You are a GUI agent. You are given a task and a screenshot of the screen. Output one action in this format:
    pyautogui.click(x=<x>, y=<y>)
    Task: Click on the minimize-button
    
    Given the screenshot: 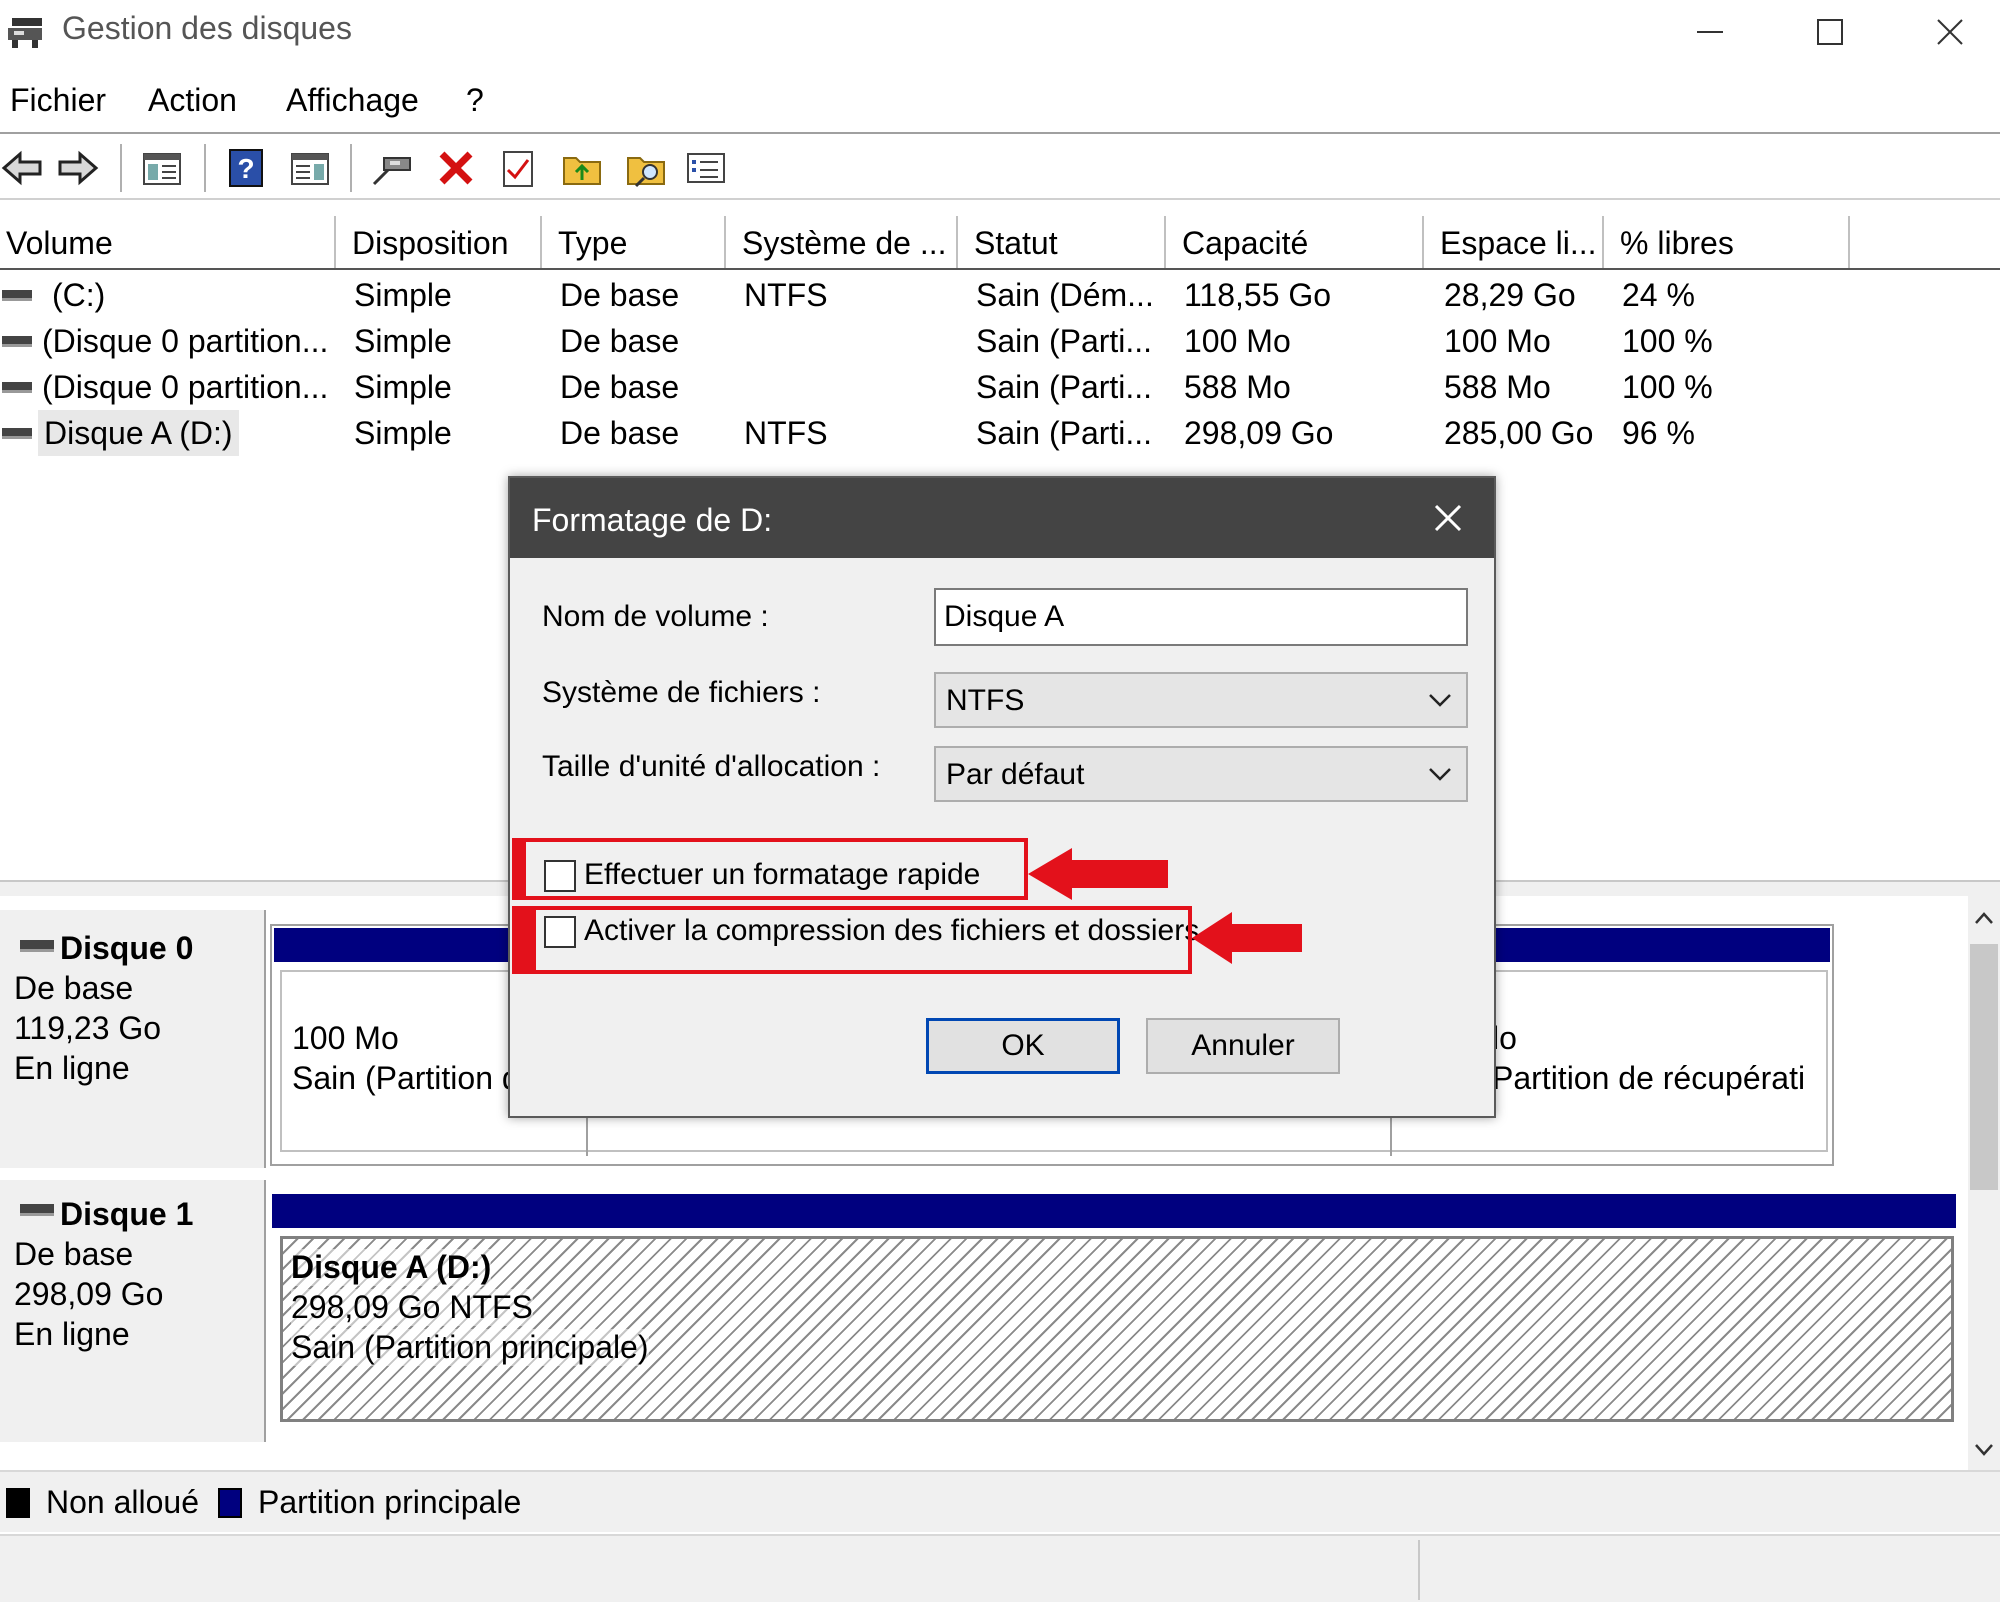 What is the action you would take?
    pyautogui.click(x=1710, y=32)
    